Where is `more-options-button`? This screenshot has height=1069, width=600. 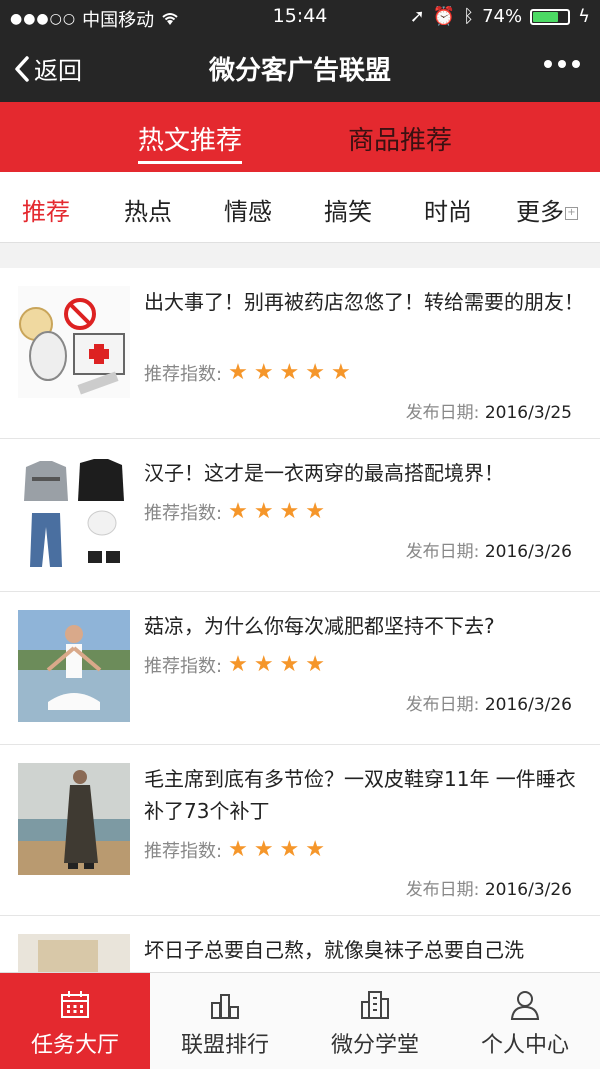 more-options-button is located at coordinates (562, 64).